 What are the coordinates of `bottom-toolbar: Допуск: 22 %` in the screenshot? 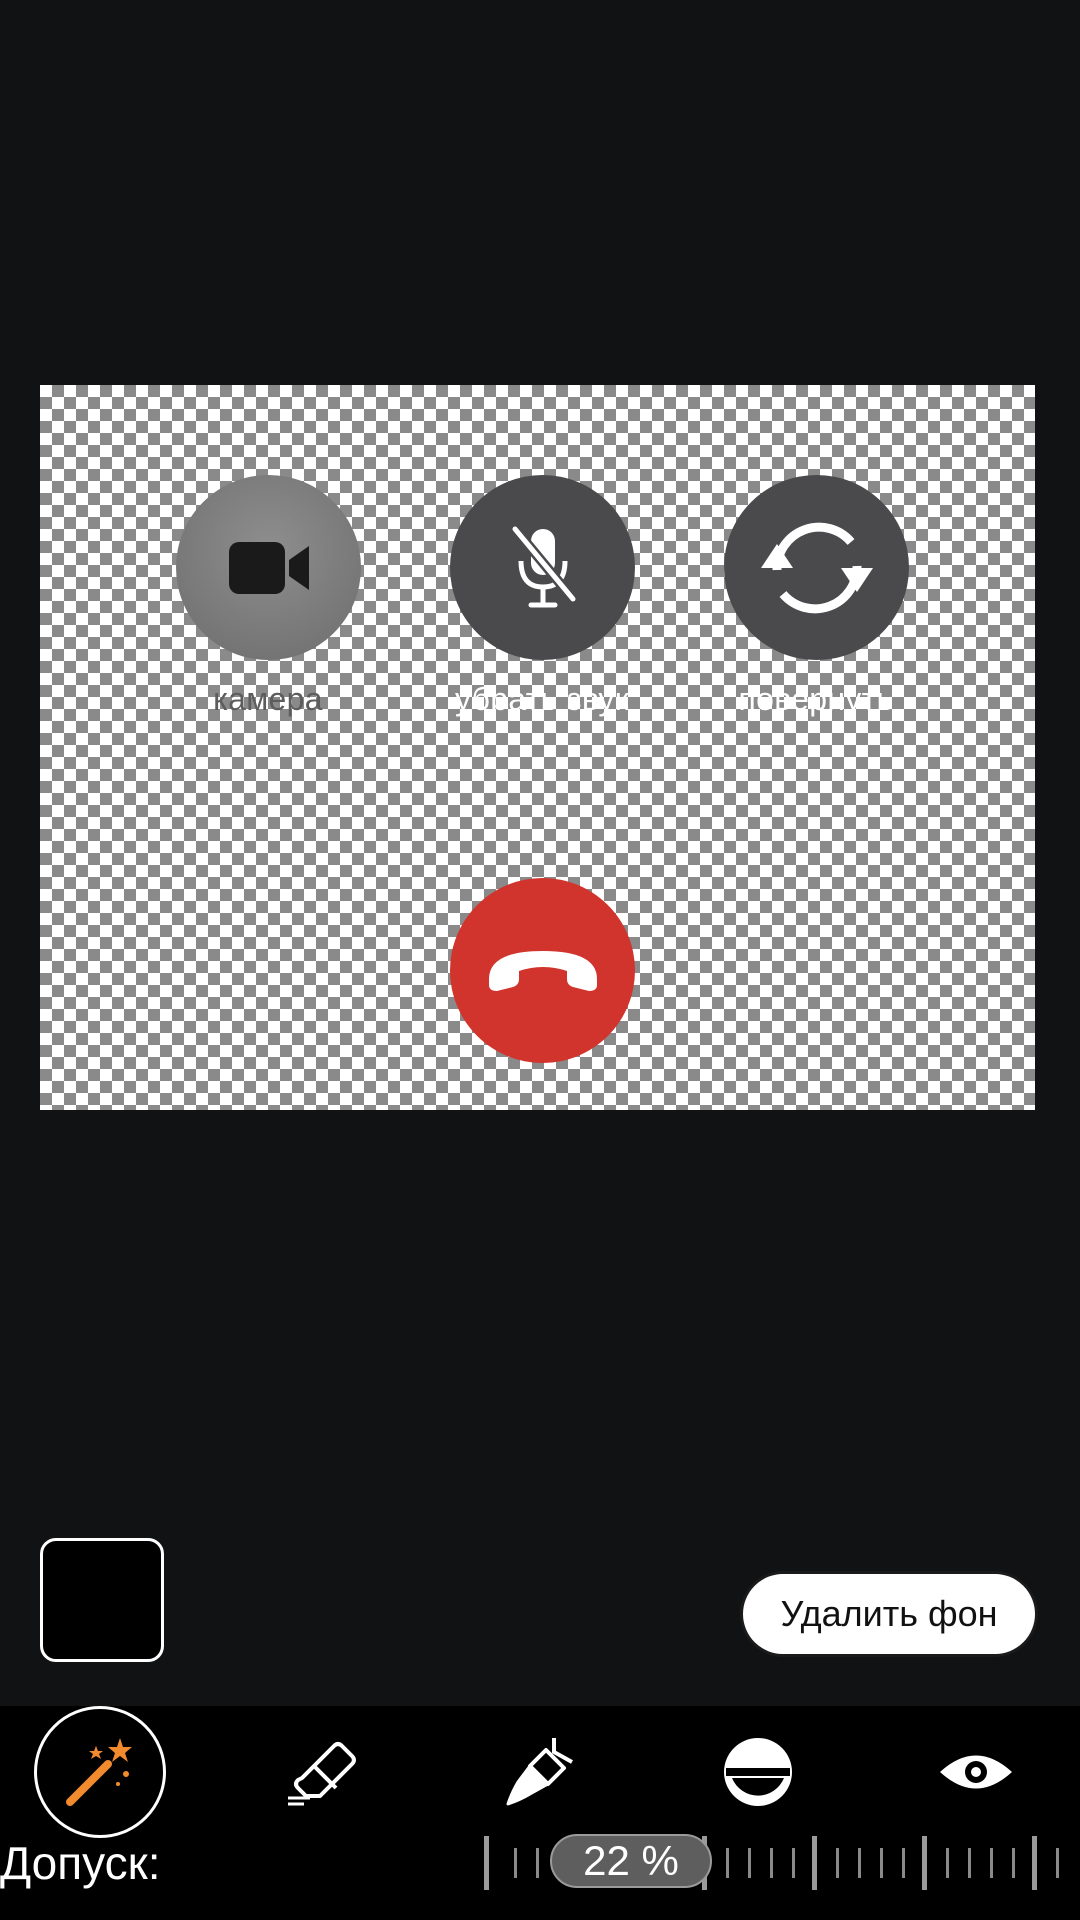 It's located at (540, 1813).